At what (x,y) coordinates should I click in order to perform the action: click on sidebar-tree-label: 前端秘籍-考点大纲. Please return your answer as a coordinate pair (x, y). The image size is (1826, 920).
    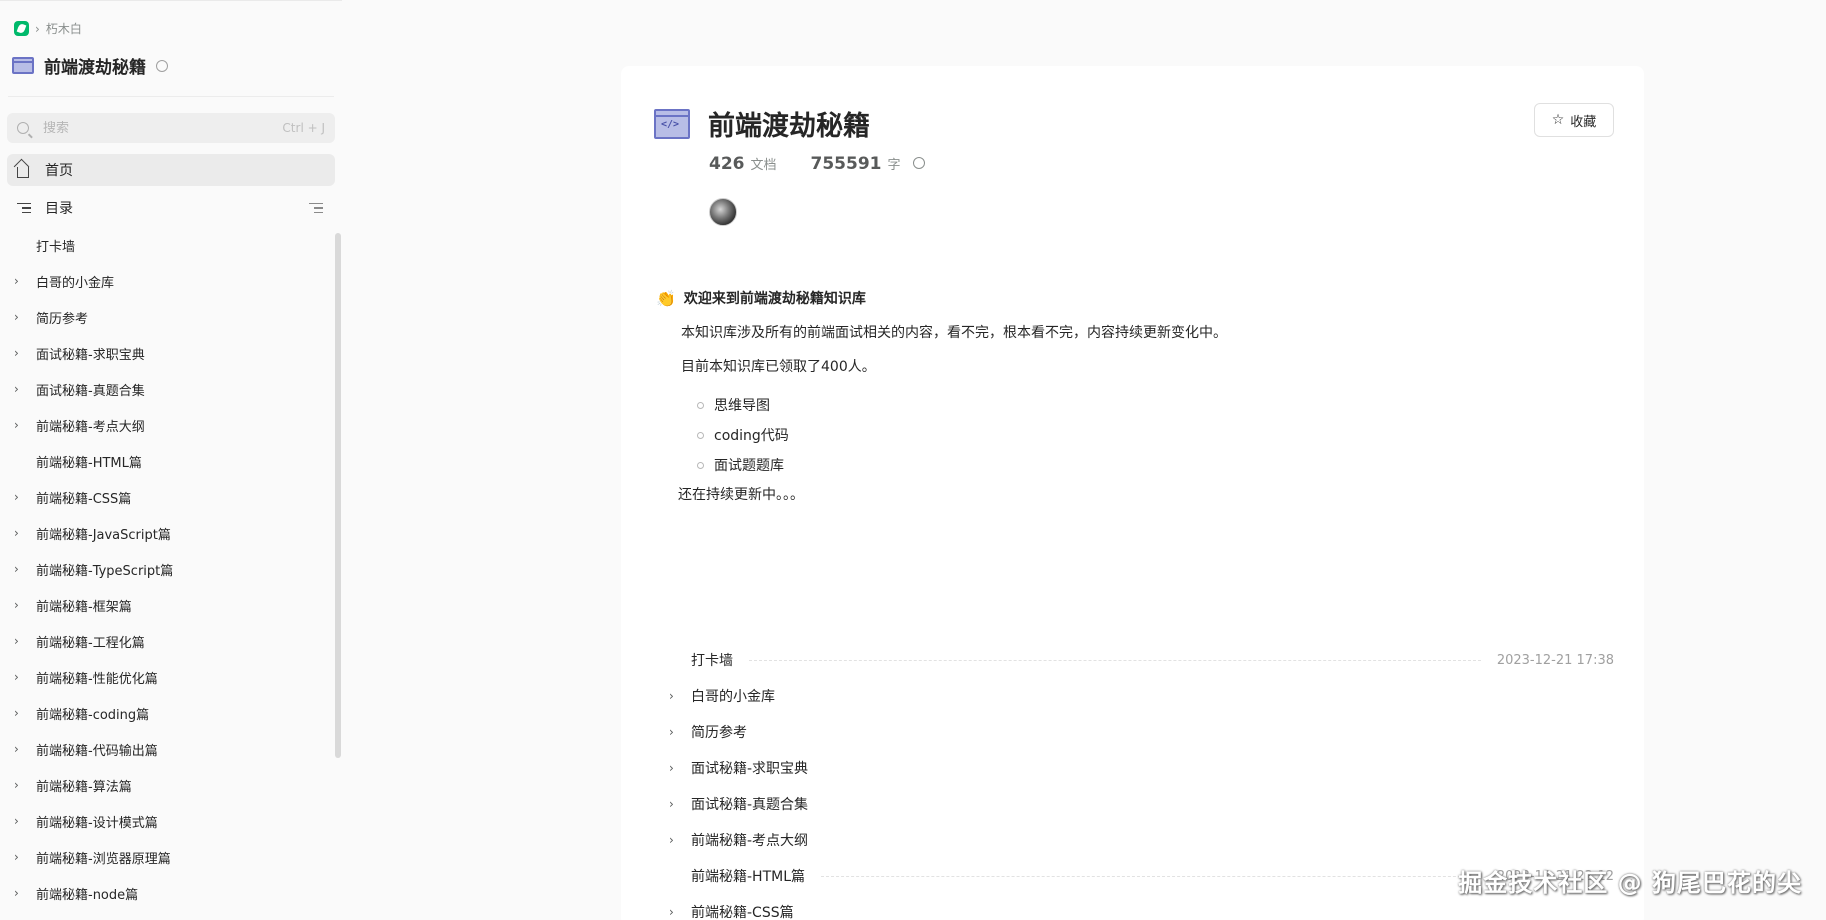
    Looking at the image, I should click on (90, 427).